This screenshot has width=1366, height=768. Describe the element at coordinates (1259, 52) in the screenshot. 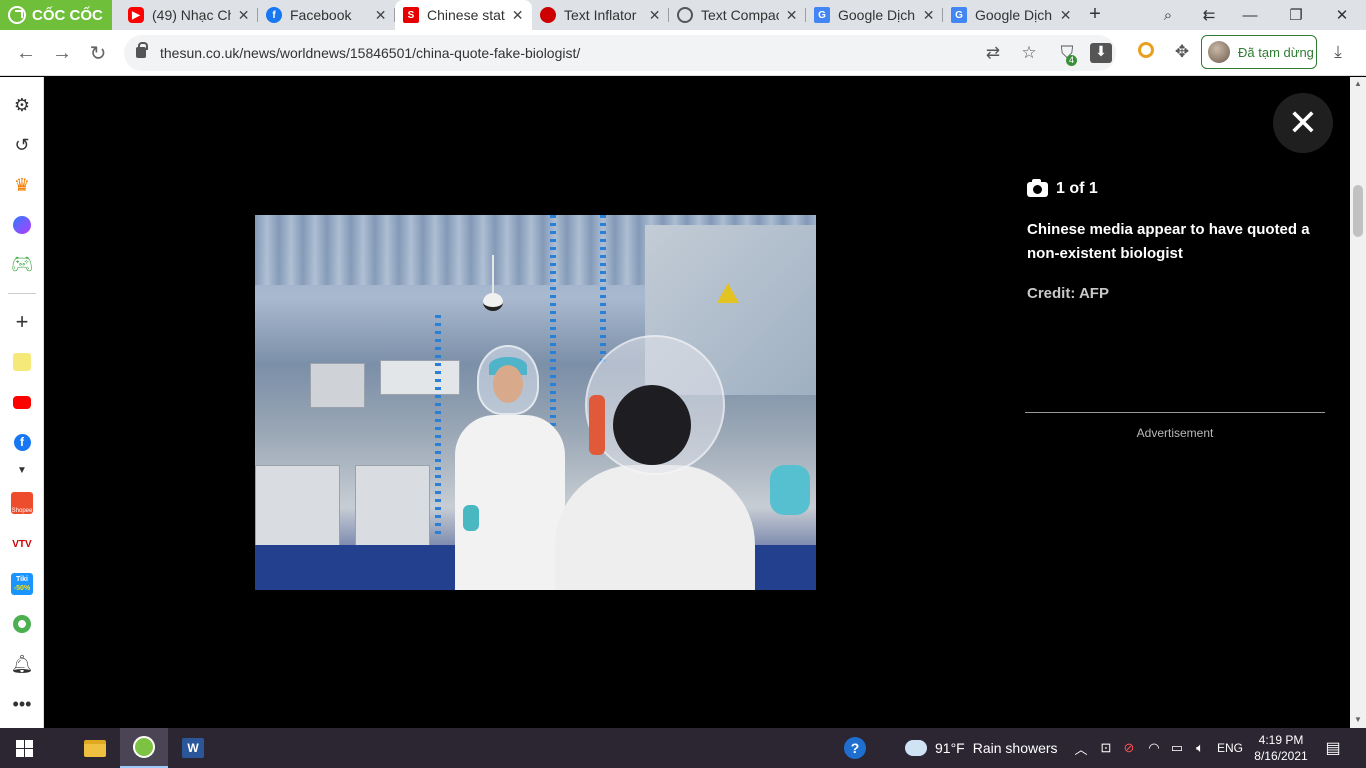

I see `profile-button: Đã tạm dừng` at that location.